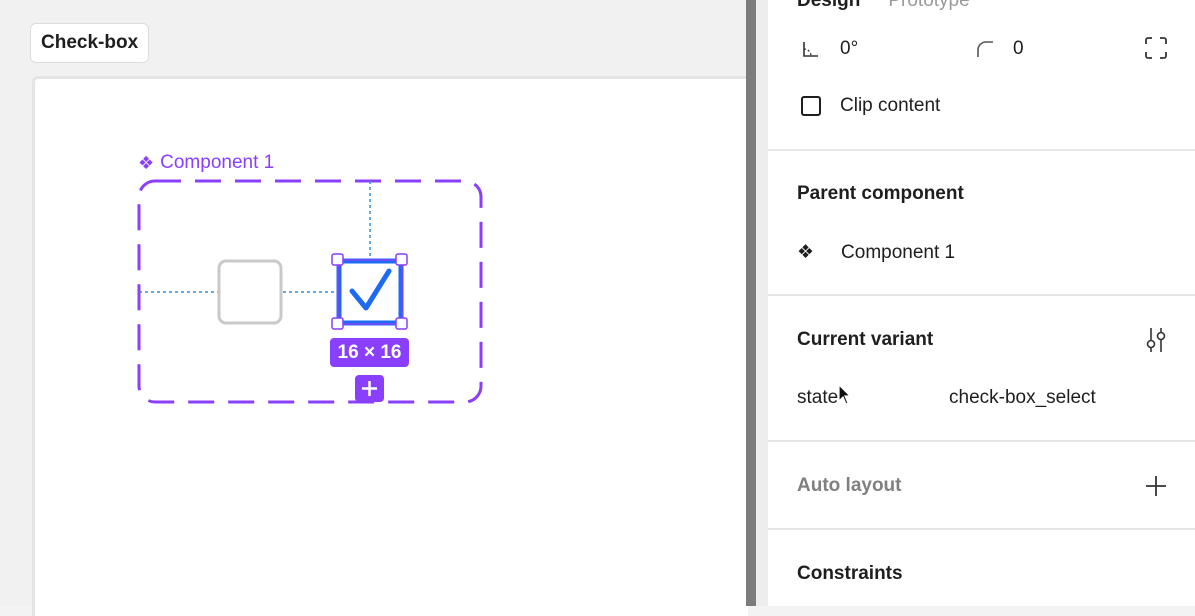  I want to click on component-icon: ❖, so click(806, 252).